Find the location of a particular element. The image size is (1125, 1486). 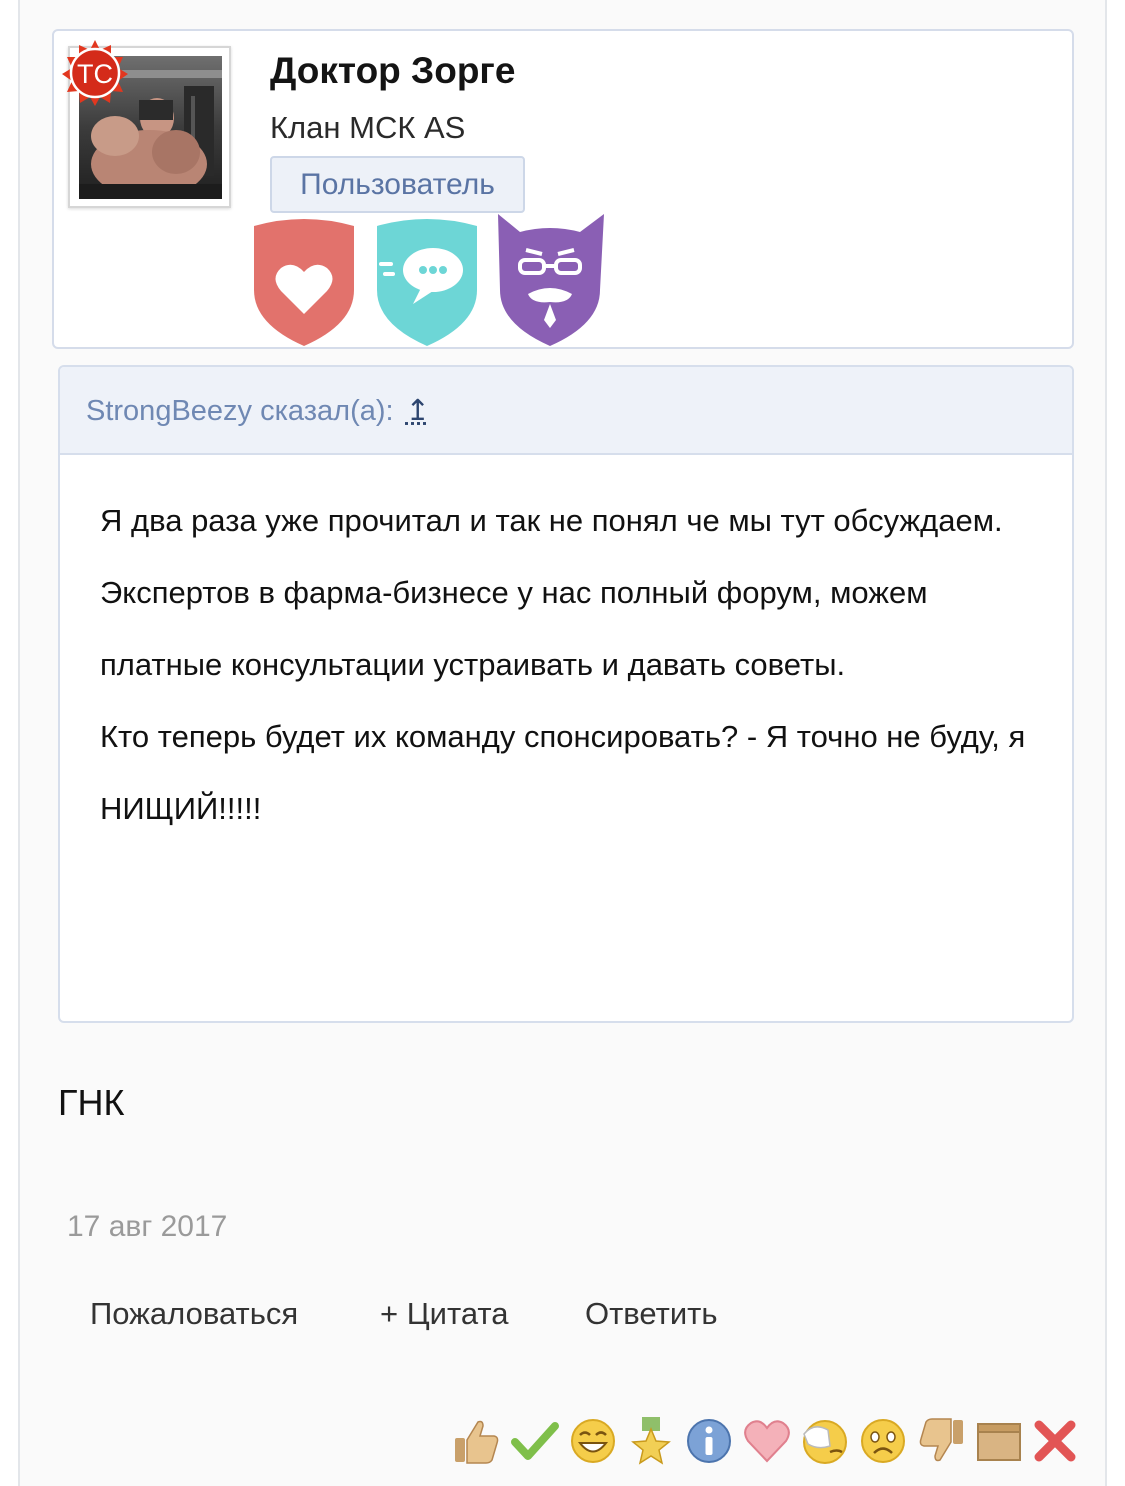

heart-award-icon is located at coordinates (304, 280).